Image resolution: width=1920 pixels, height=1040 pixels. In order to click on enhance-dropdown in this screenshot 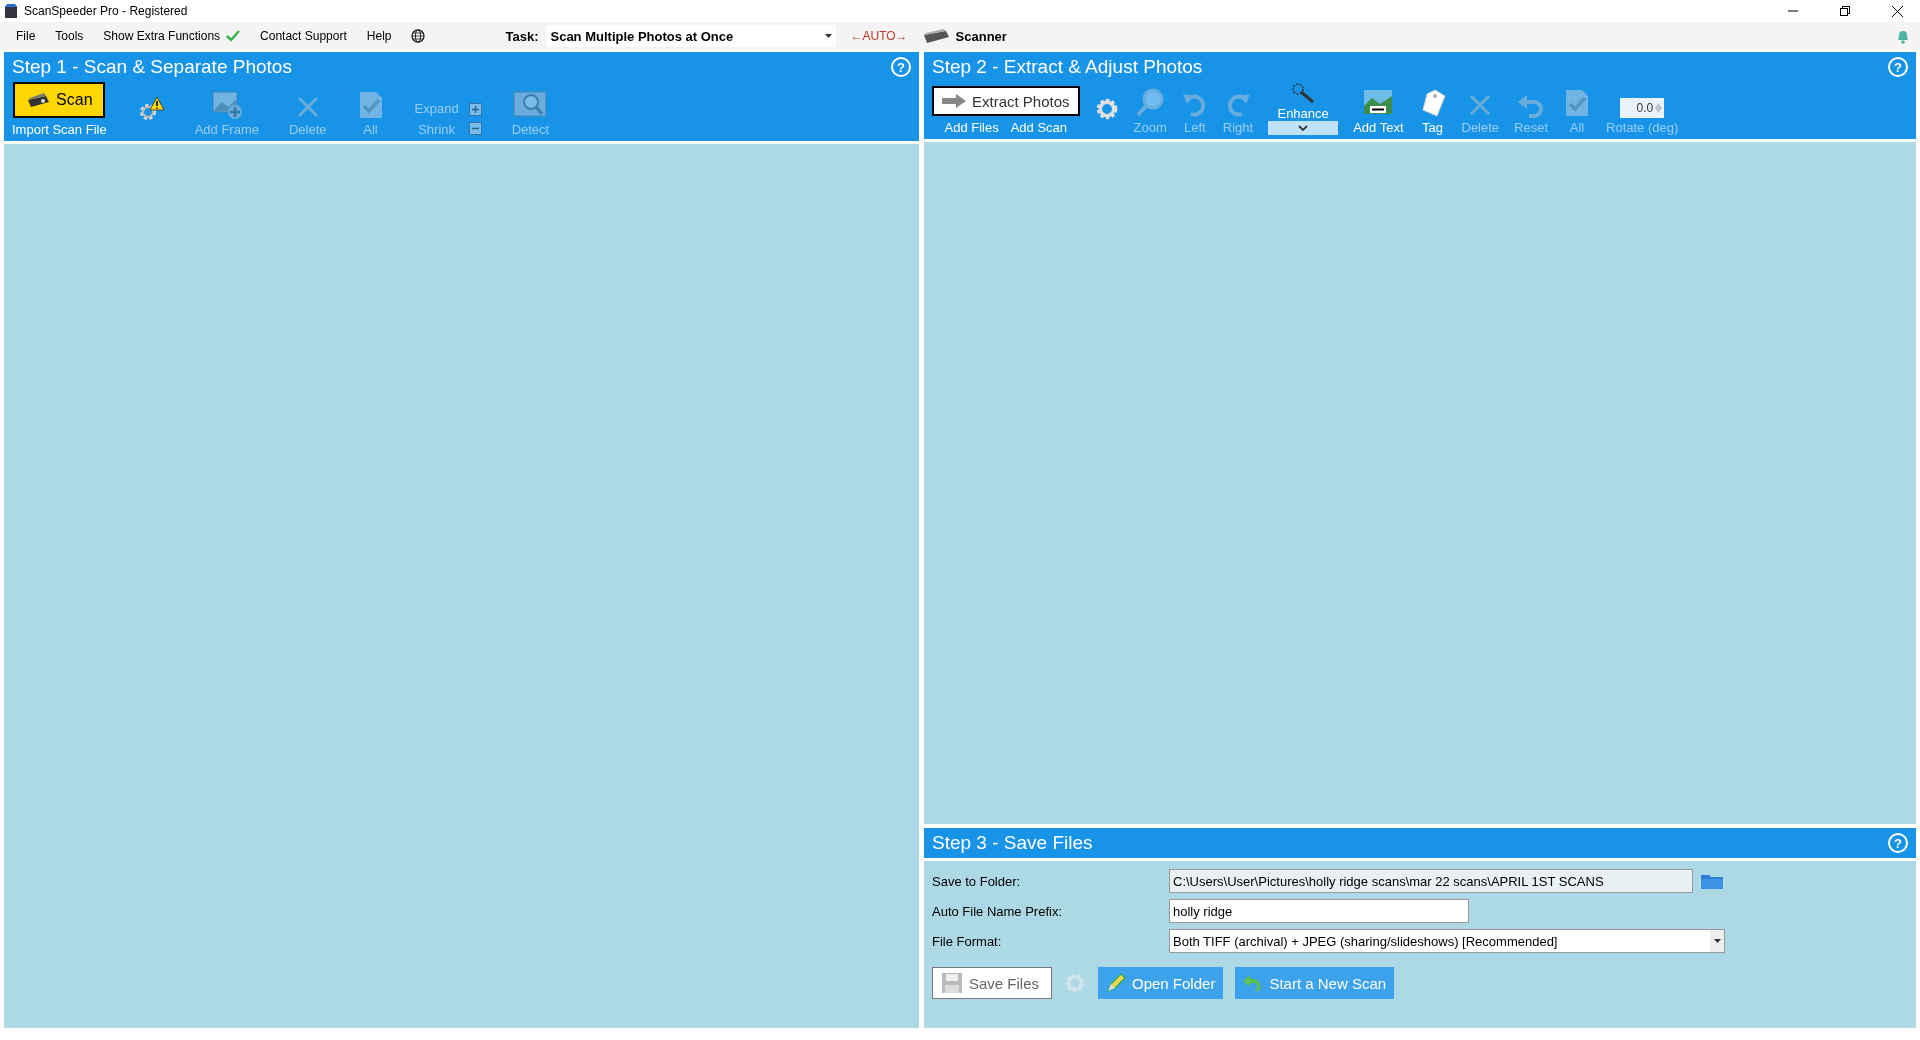, I will do `click(1303, 128)`.